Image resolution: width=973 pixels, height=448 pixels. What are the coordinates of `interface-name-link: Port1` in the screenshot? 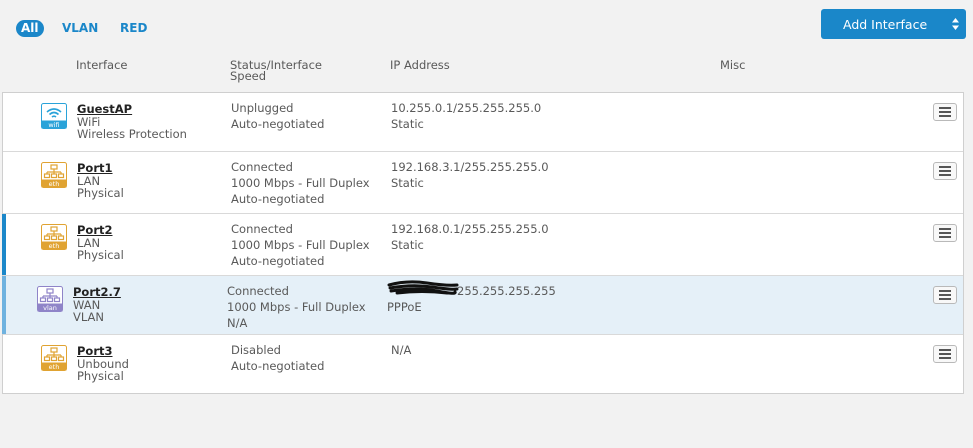 It's located at (100, 168).